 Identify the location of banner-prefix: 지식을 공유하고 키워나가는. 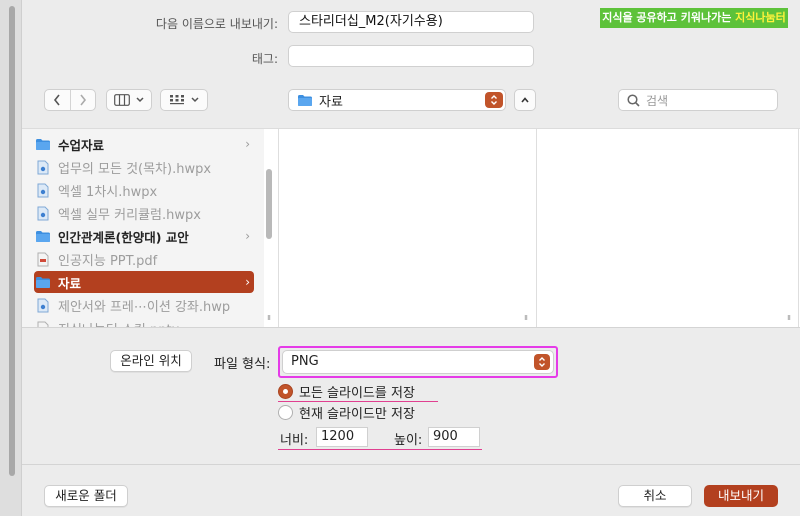
(669, 17).